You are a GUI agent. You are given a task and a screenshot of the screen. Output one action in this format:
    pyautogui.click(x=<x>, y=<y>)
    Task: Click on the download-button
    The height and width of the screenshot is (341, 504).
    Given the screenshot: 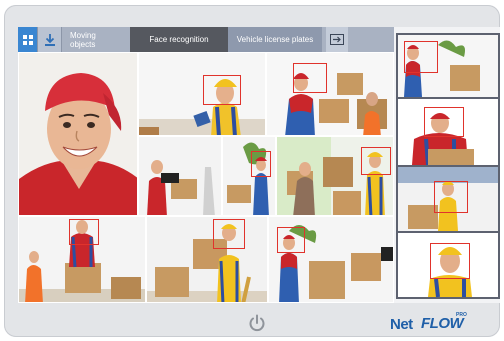 What is the action you would take?
    pyautogui.click(x=50, y=39)
    